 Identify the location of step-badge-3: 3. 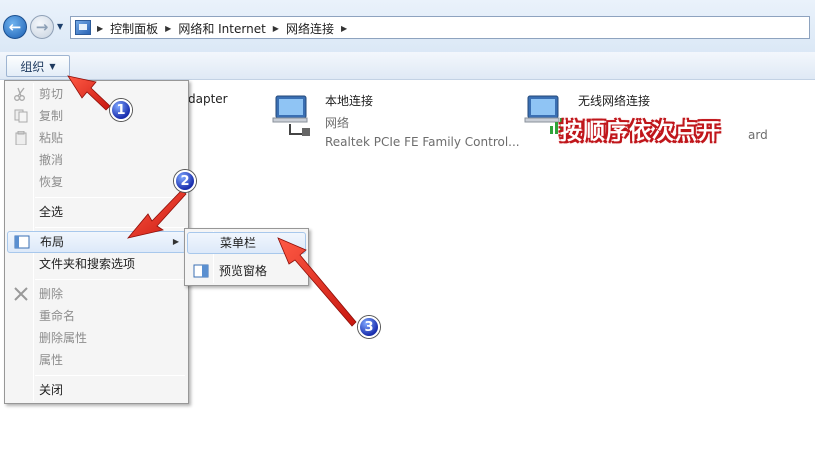
(369, 327).